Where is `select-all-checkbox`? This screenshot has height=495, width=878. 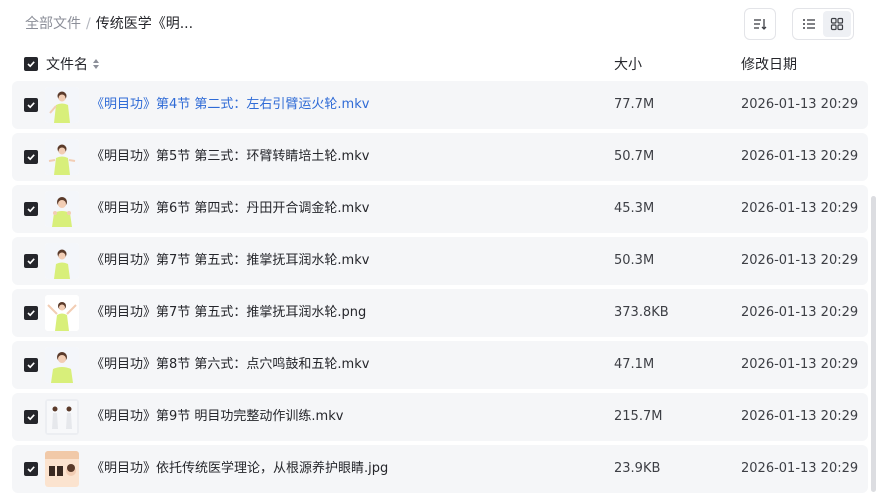
select-all-checkbox is located at coordinates (31, 64).